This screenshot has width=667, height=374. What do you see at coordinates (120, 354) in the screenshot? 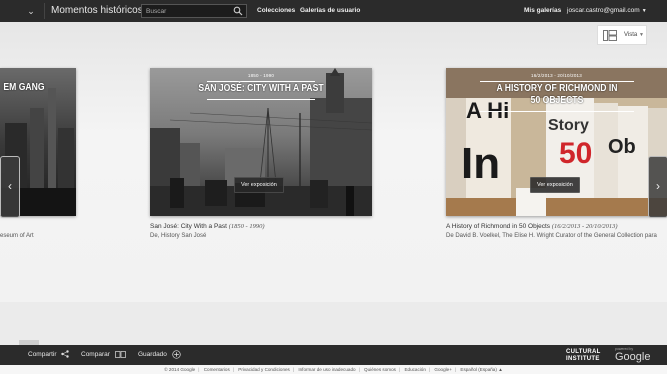
I see `compare-icon` at bounding box center [120, 354].